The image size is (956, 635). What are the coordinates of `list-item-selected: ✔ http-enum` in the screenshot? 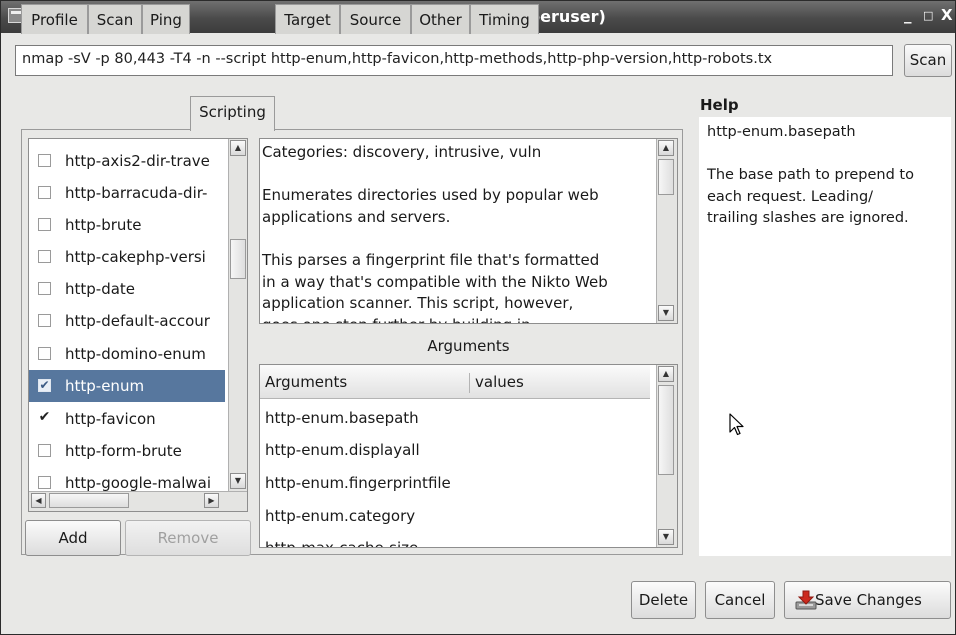 It's located at (127, 386).